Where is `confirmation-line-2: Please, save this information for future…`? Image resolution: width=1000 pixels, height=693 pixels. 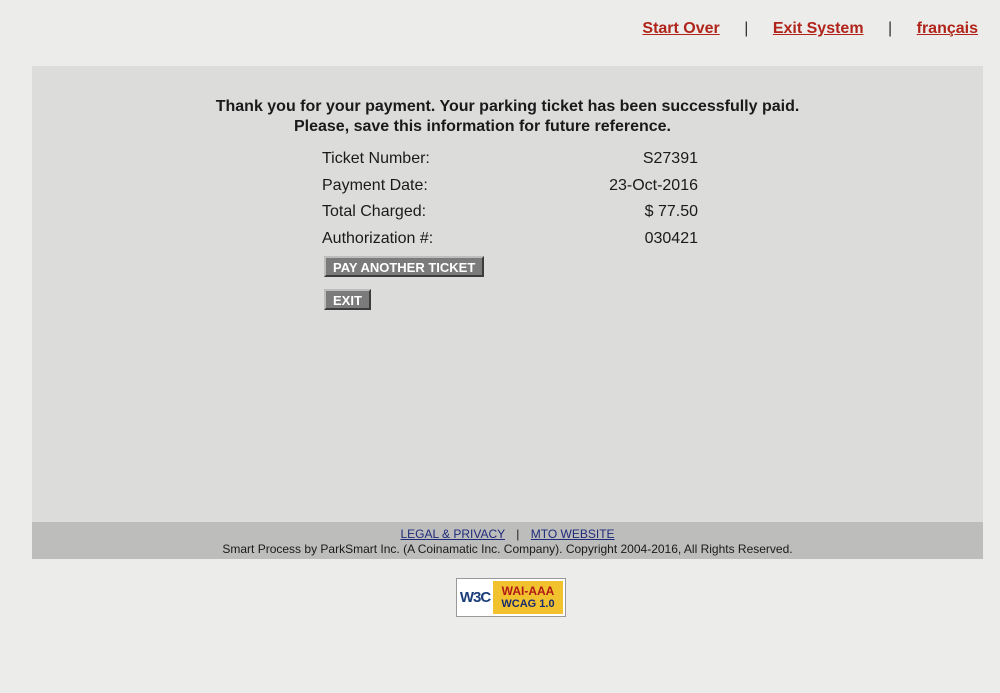 confirmation-line-2: Please, save this information for future… is located at coordinates (482, 126).